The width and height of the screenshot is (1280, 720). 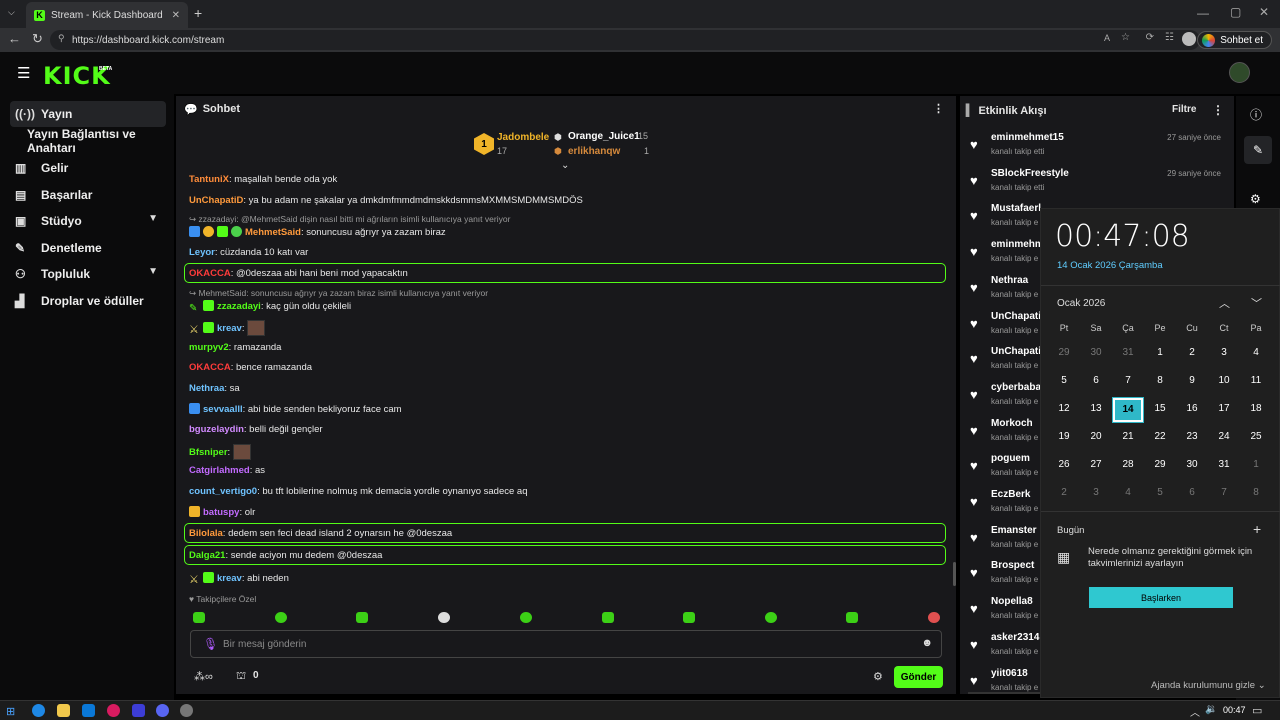 What do you see at coordinates (88, 195) in the screenshot?
I see `sidebar-item-basarilar: ▤ Başarılar` at bounding box center [88, 195].